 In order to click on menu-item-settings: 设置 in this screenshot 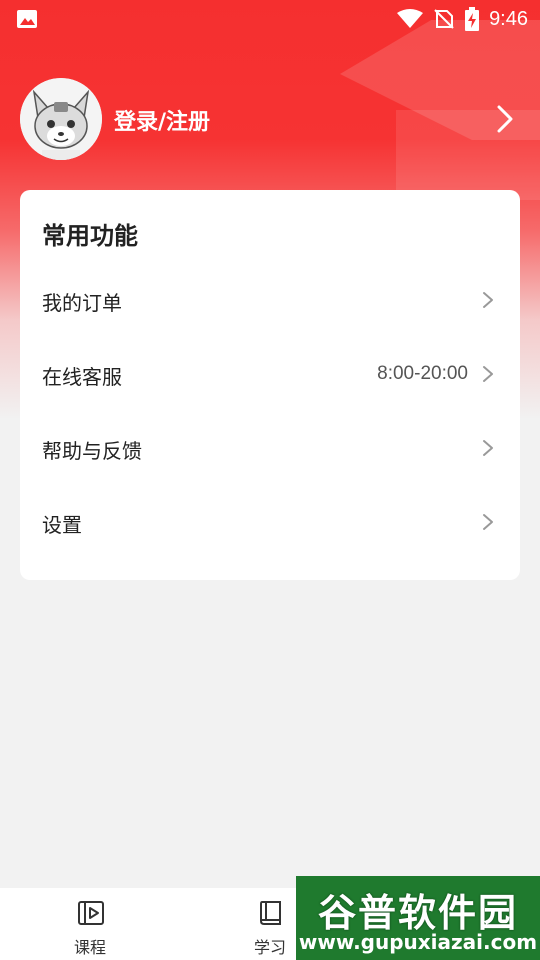, I will do `click(270, 522)`.